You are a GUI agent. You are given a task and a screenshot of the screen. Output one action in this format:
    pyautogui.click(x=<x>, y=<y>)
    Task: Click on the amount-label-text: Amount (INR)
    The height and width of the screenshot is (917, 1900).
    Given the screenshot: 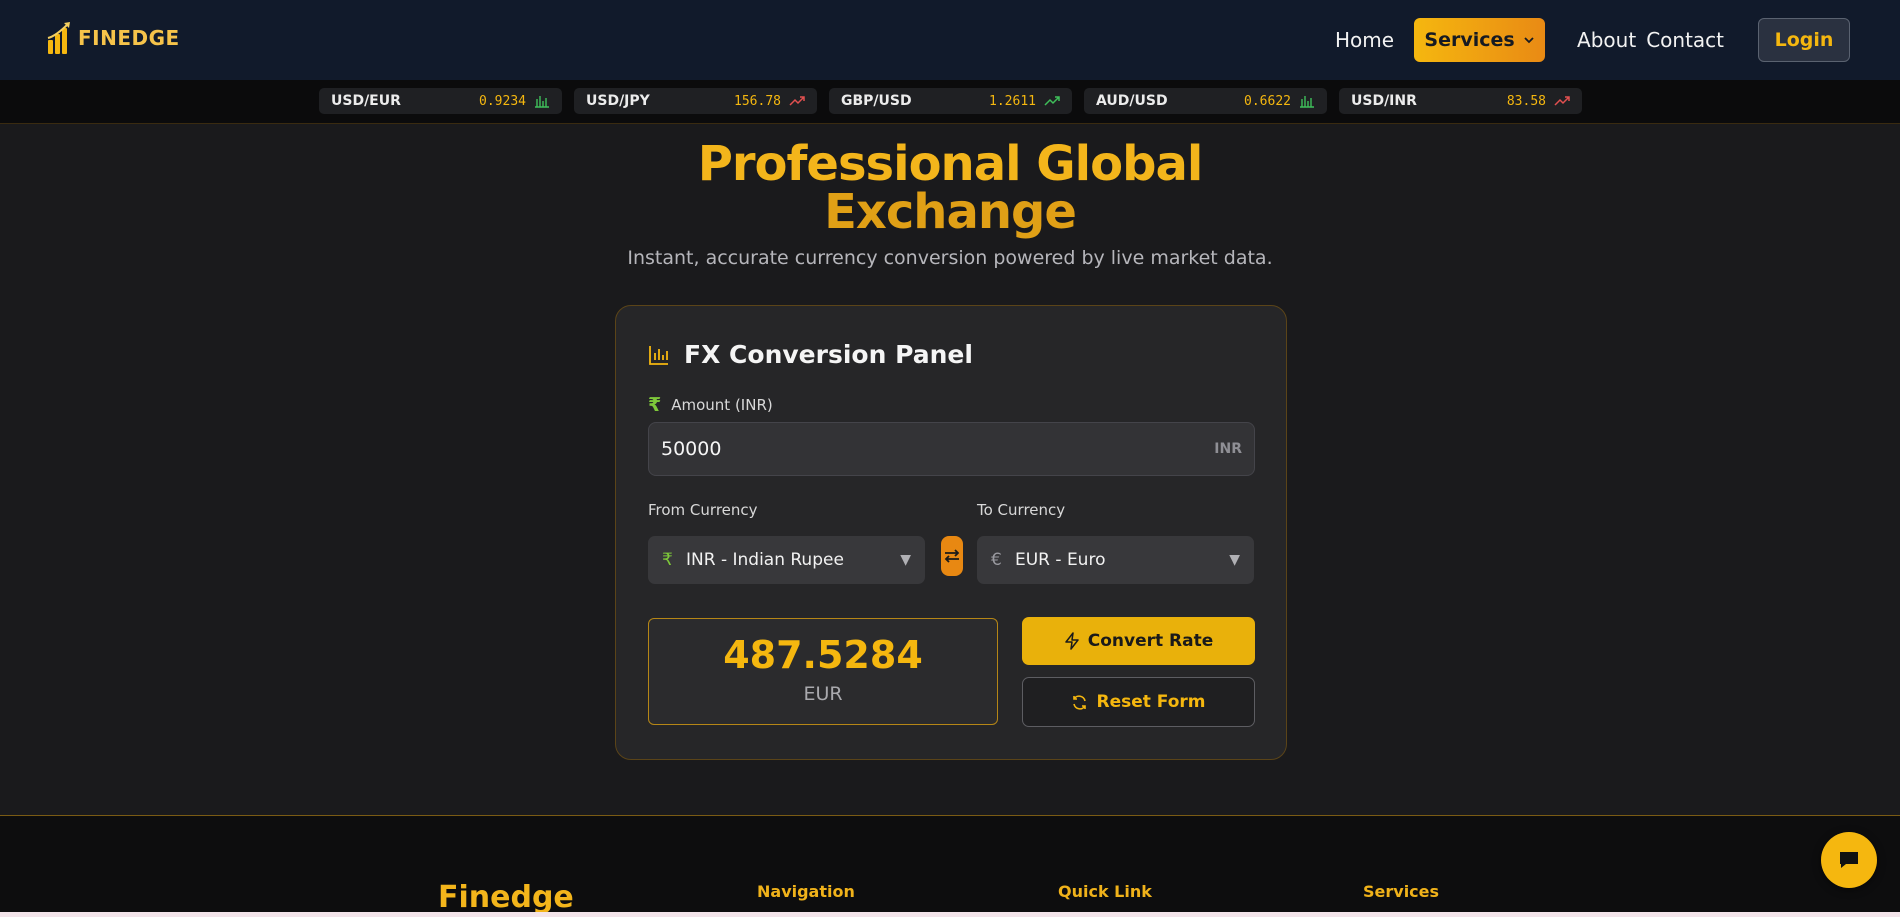 What is the action you would take?
    pyautogui.click(x=722, y=405)
    